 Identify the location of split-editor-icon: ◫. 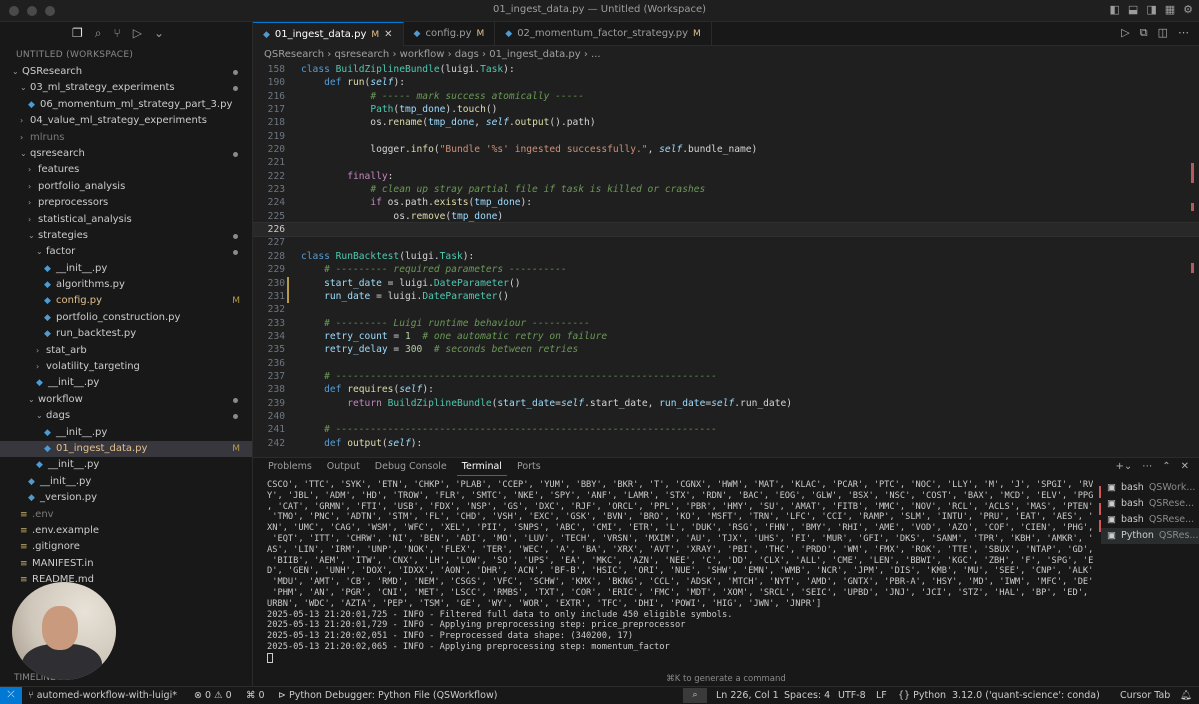
(1163, 33).